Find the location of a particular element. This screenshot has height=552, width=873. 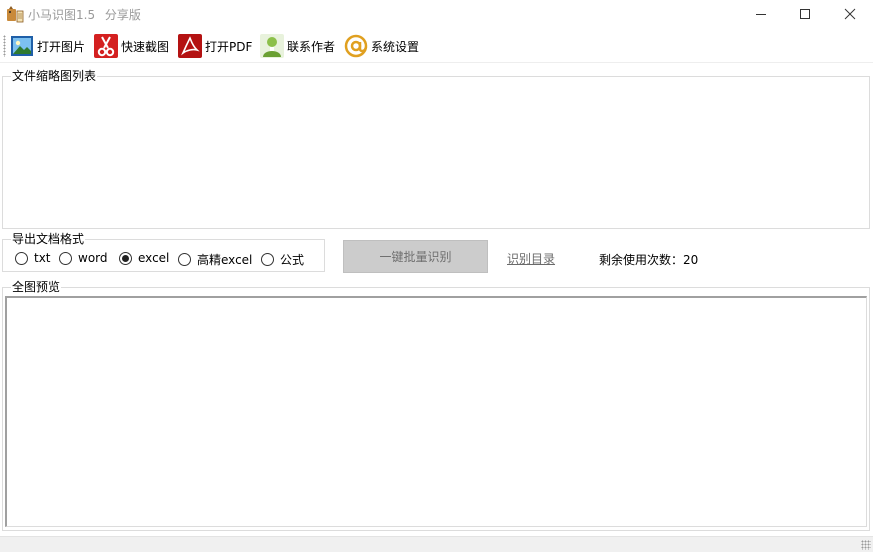

contact-author-button: 联系作者 is located at coordinates (297, 46).